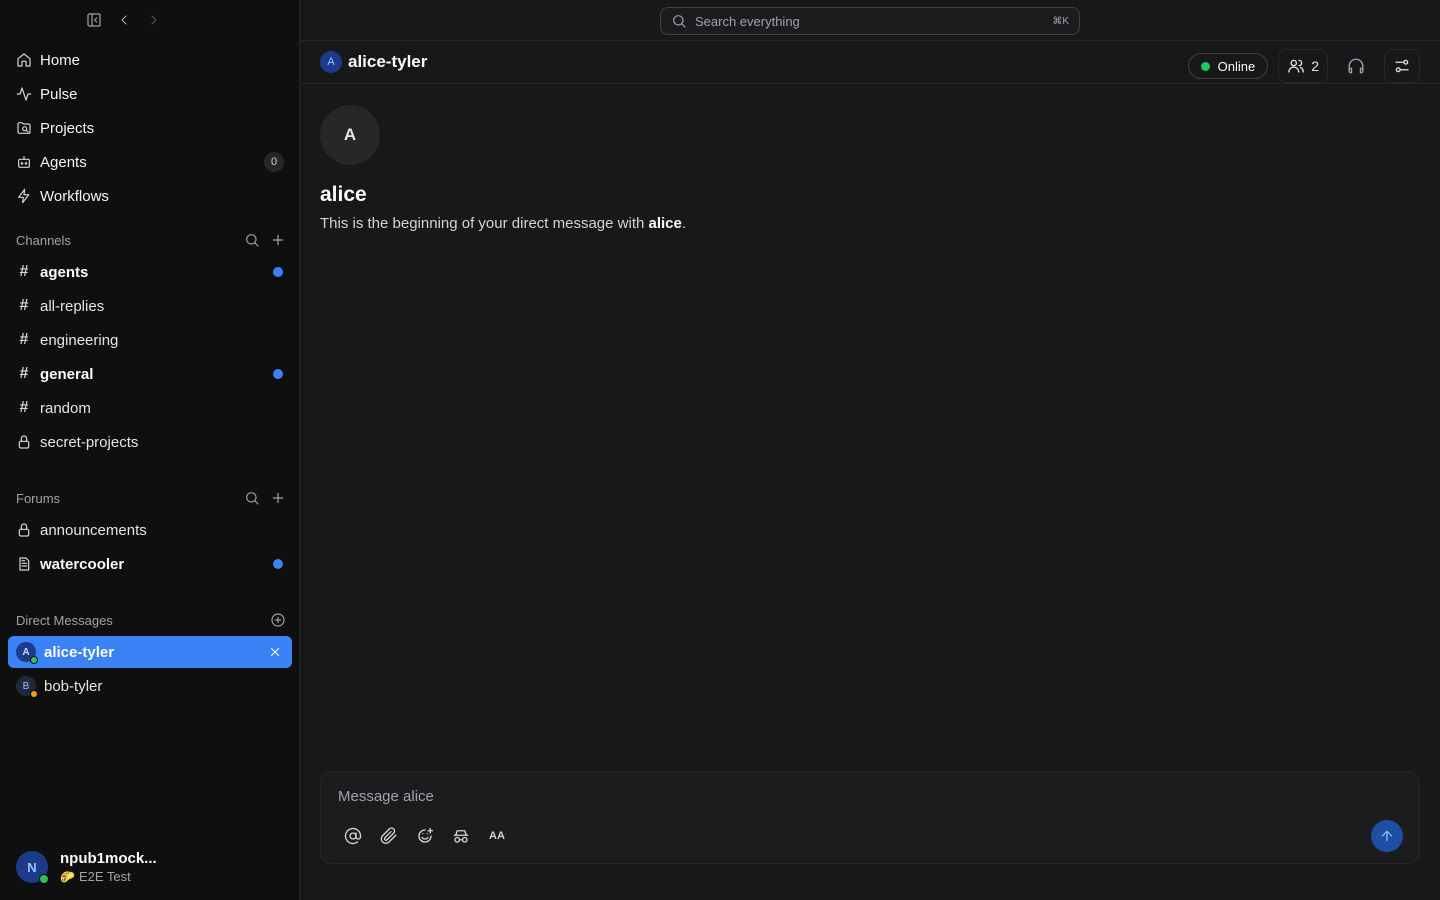 The height and width of the screenshot is (900, 1440). I want to click on huddle-button, so click(1356, 66).